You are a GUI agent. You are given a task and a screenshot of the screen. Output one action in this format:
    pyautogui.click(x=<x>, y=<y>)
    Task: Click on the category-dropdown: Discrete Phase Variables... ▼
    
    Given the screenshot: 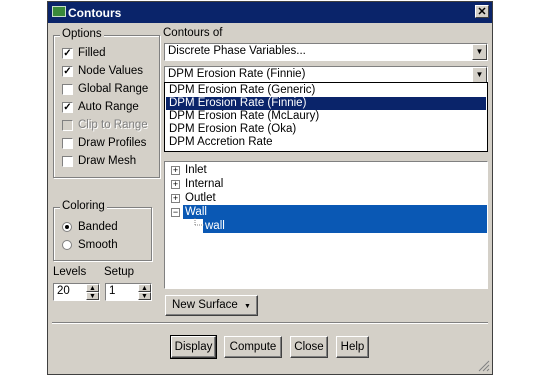 What is the action you would take?
    pyautogui.click(x=326, y=52)
    